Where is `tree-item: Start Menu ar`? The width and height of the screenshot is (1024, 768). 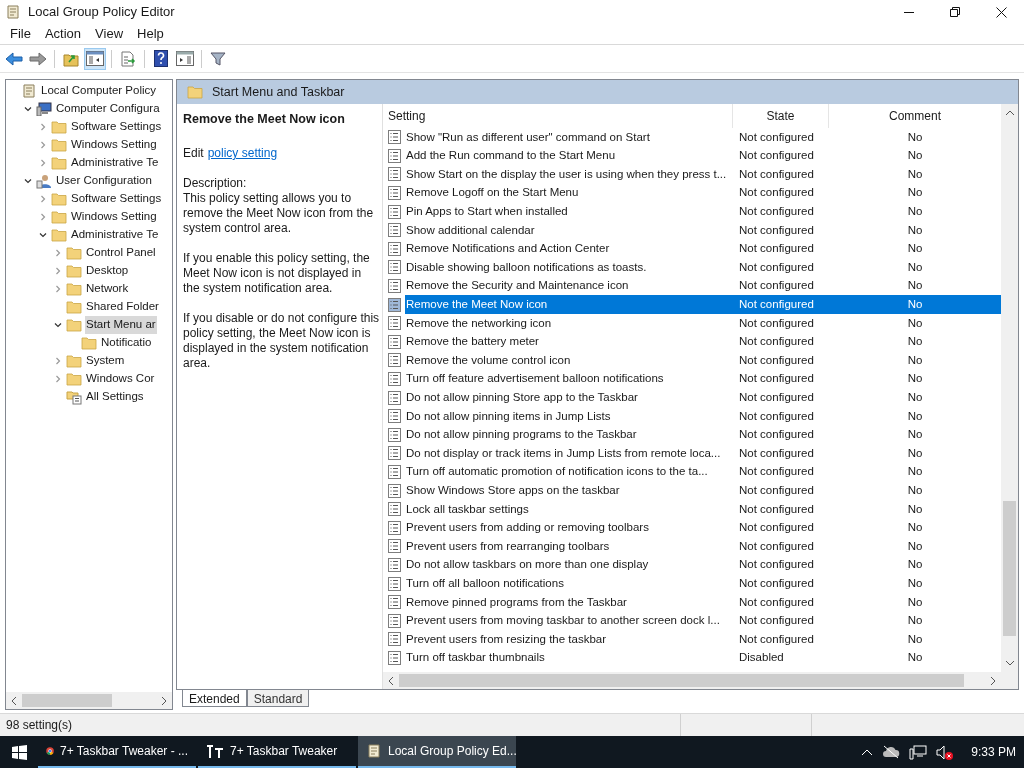 tree-item: Start Menu ar is located at coordinates (121, 325).